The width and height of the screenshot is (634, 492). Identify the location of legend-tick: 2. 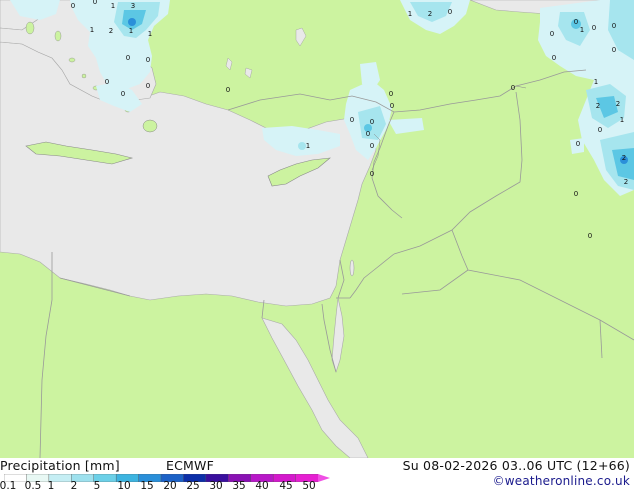
(74, 486).